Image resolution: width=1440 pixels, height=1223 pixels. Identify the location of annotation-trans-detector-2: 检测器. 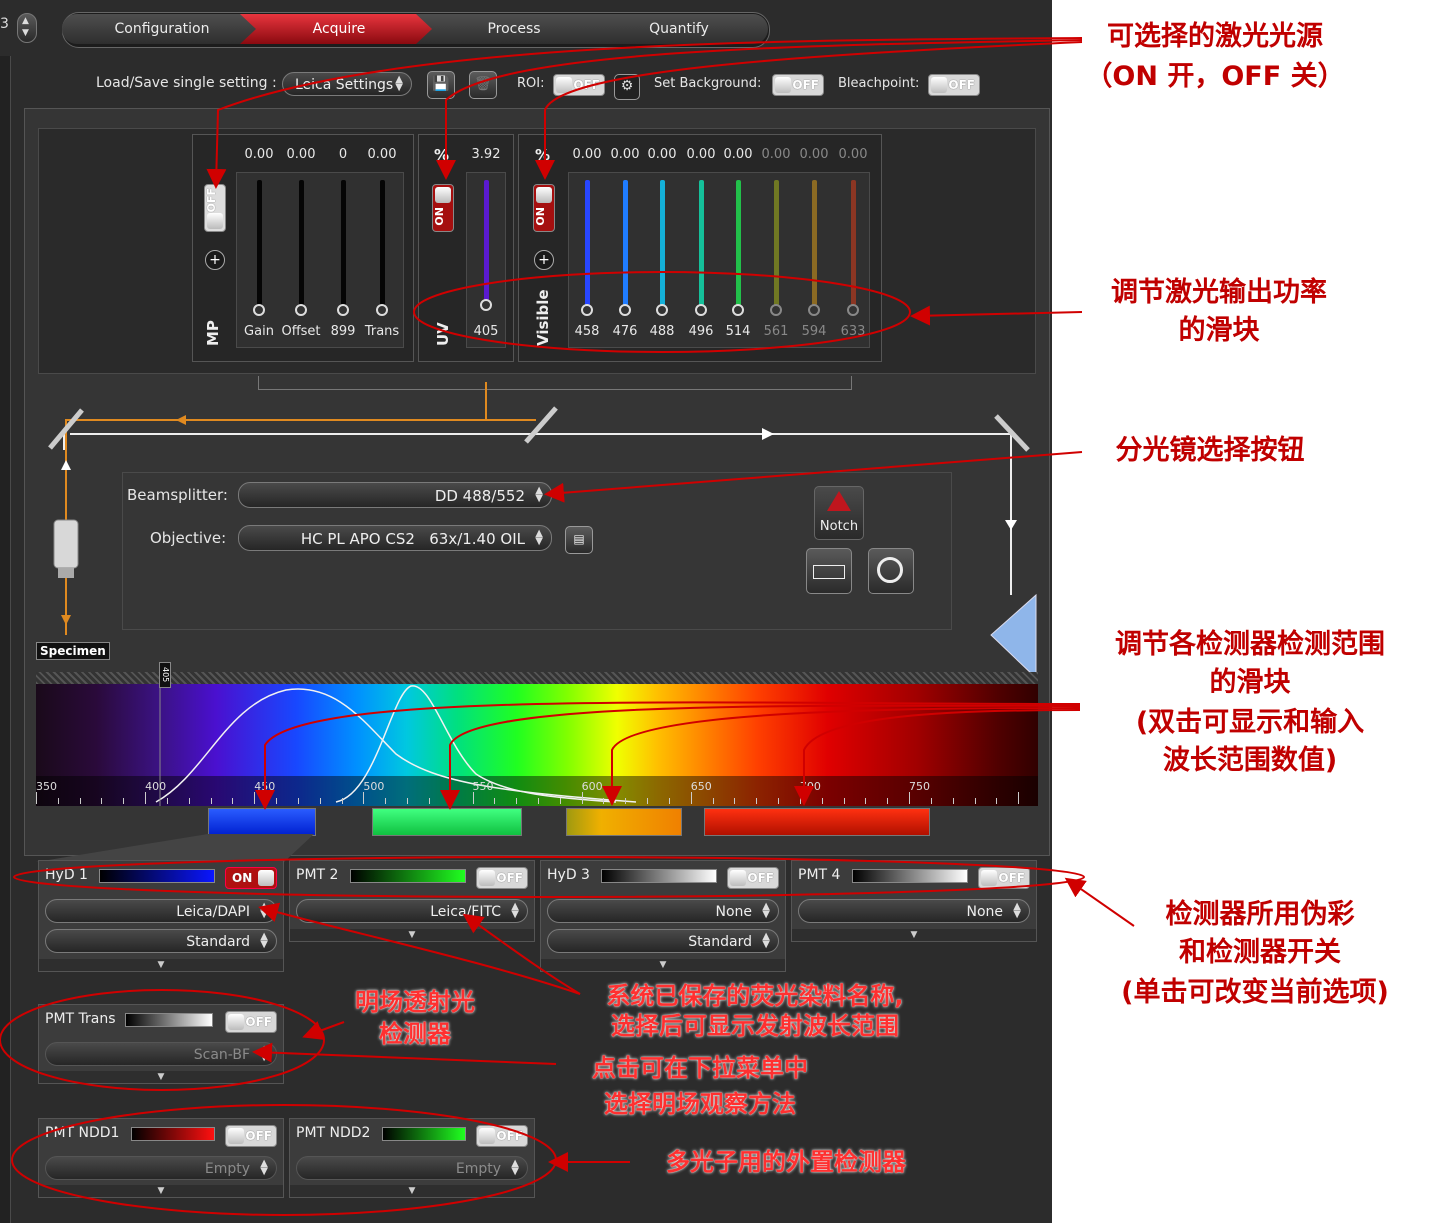
(415, 1034).